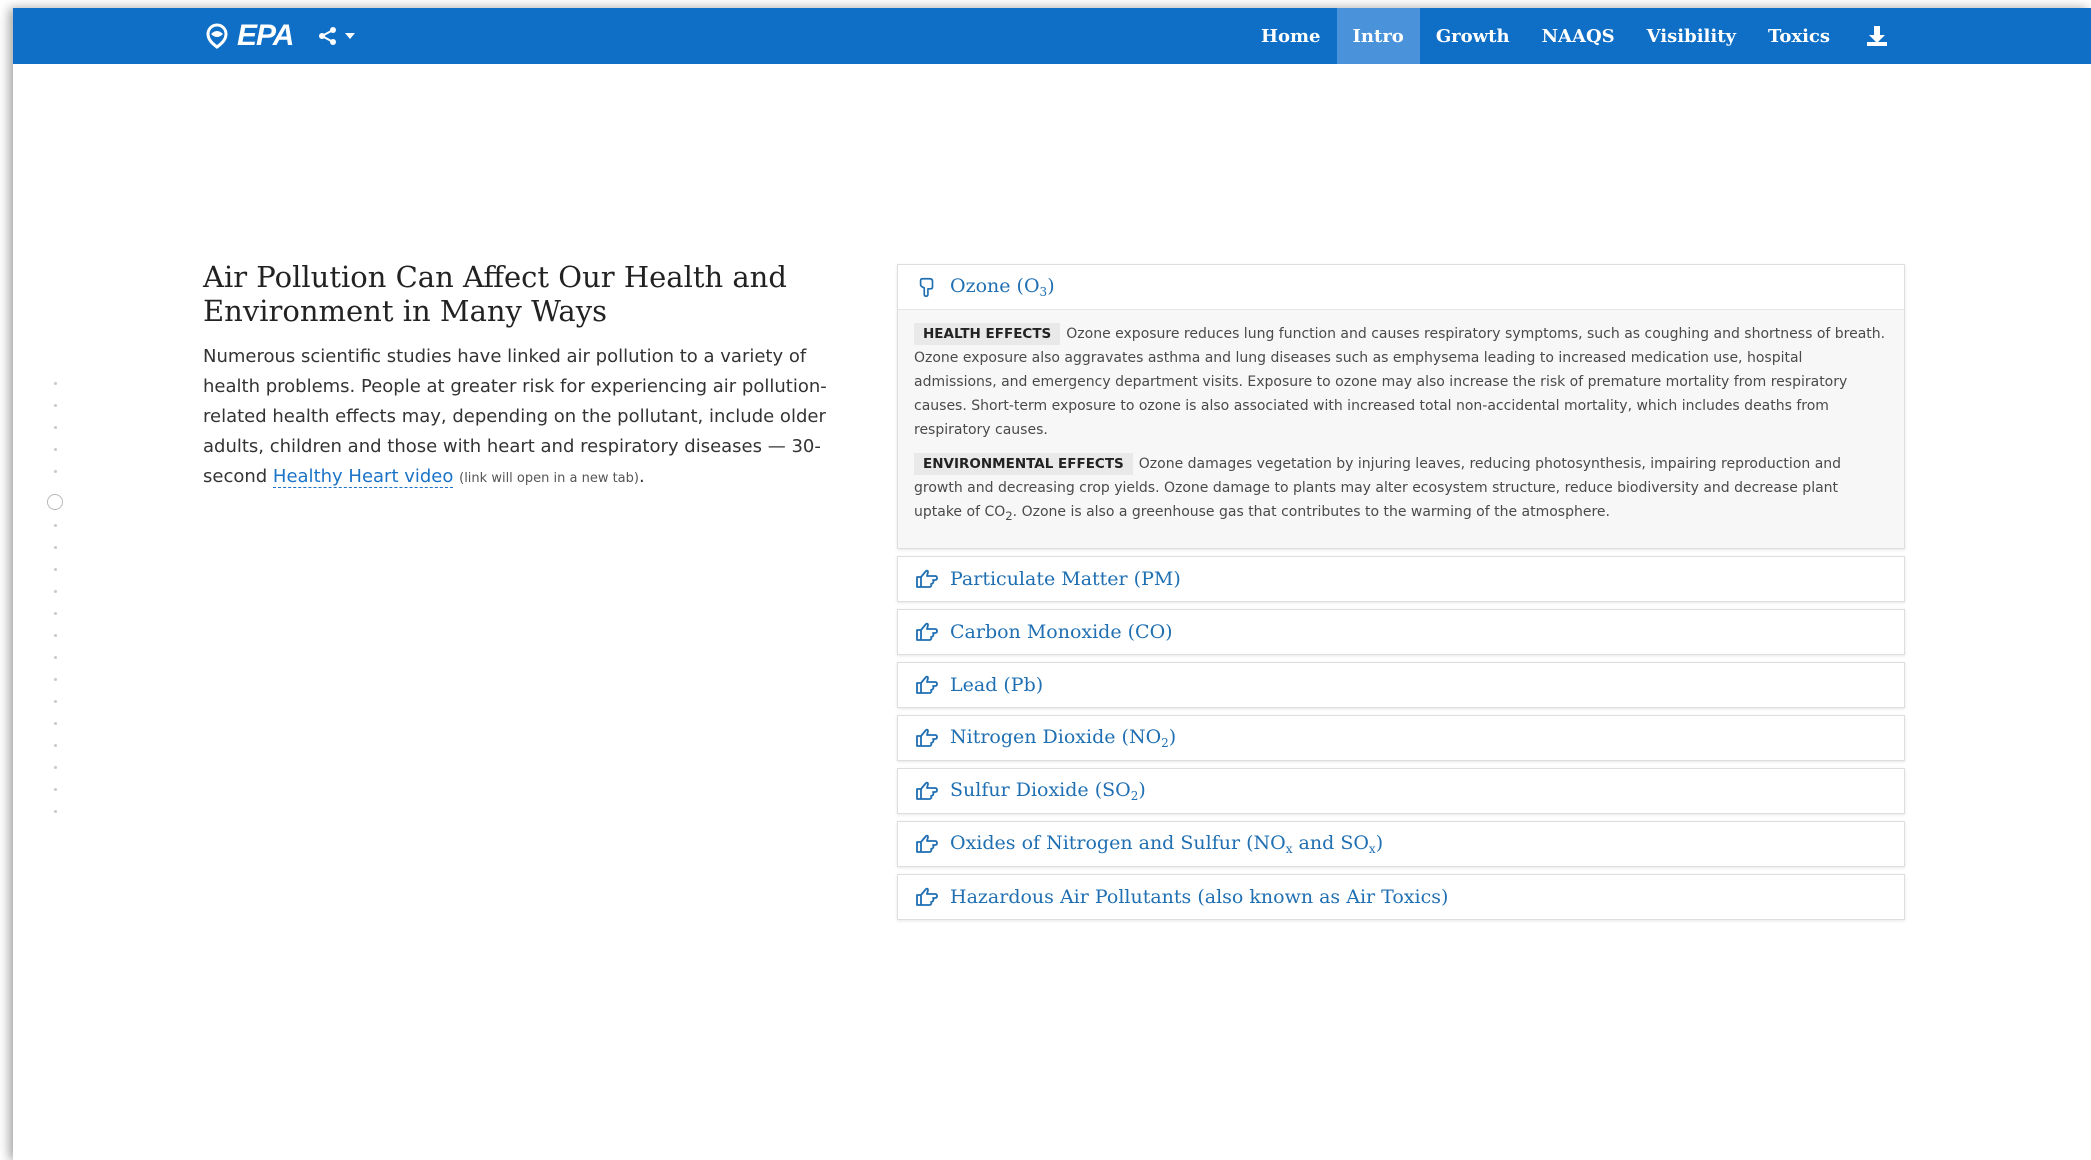 The image size is (2091, 1160). I want to click on panel-pm: Particulate Matter (PM), so click(1401, 578).